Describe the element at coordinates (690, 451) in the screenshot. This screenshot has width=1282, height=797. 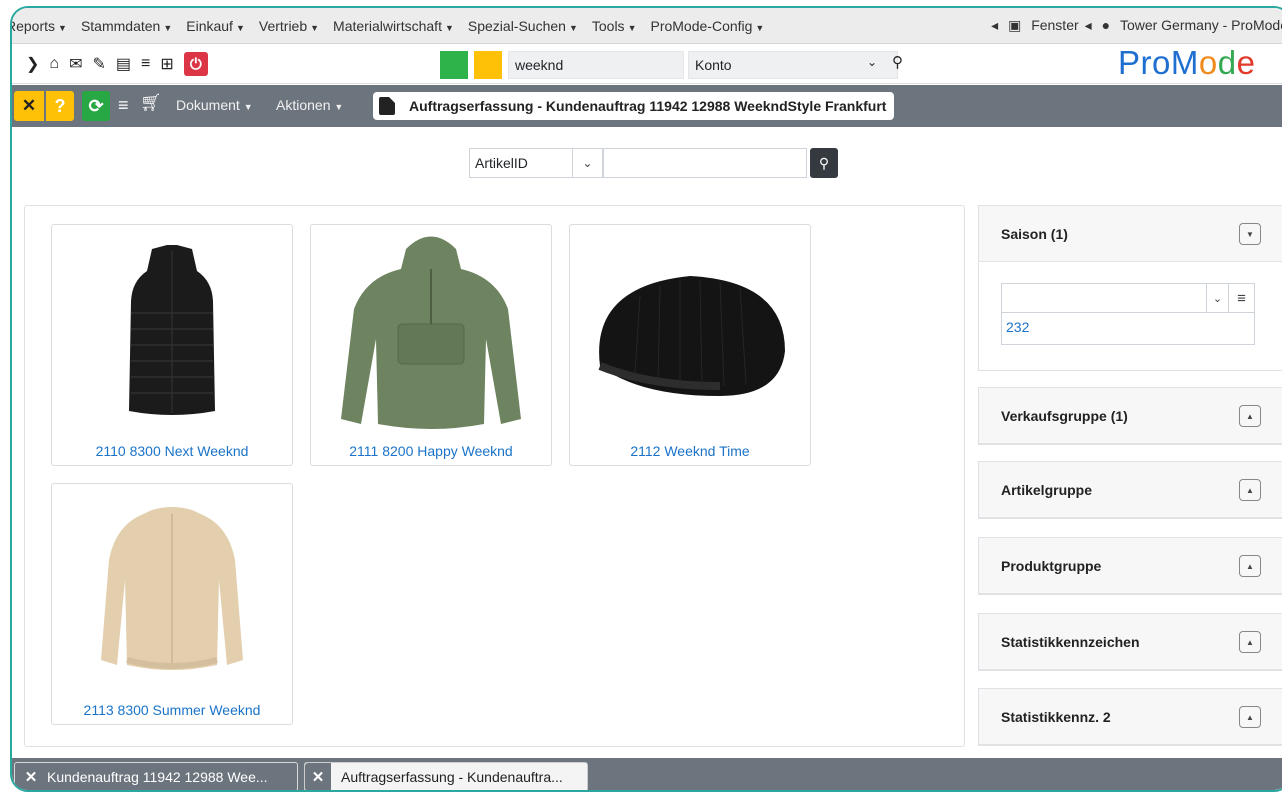
I see `product-label: 2112 Weeknd Time` at that location.